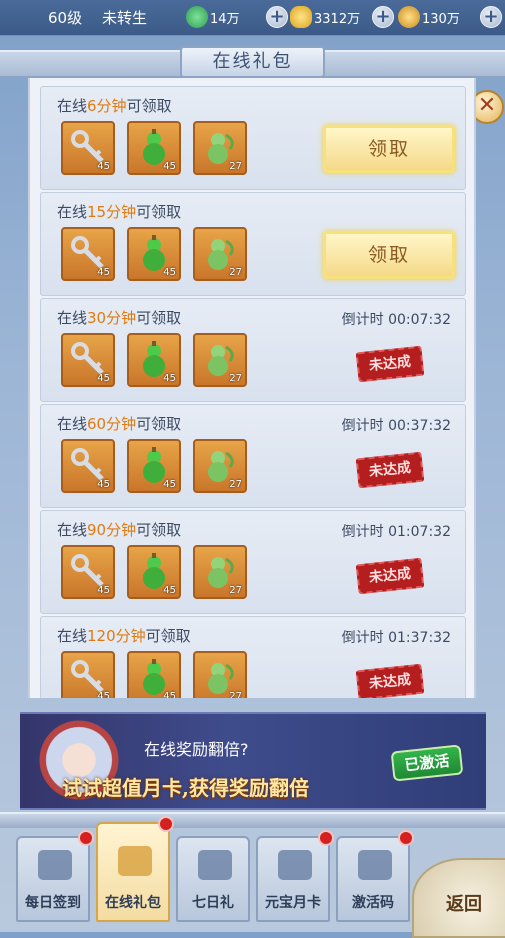  I want to click on gold-ingot-resource: 3312万, so click(325, 17).